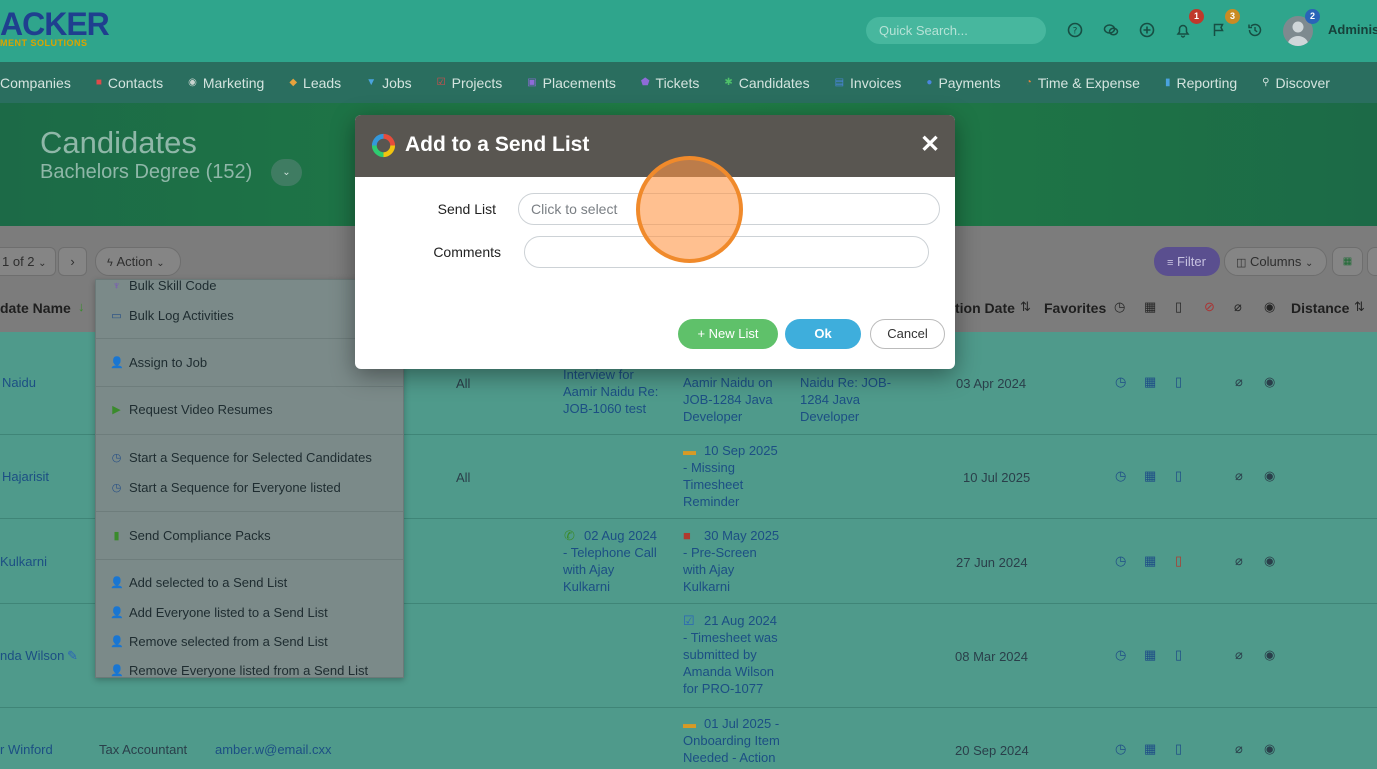  I want to click on activity-line: Aamir Naidu on, so click(728, 382).